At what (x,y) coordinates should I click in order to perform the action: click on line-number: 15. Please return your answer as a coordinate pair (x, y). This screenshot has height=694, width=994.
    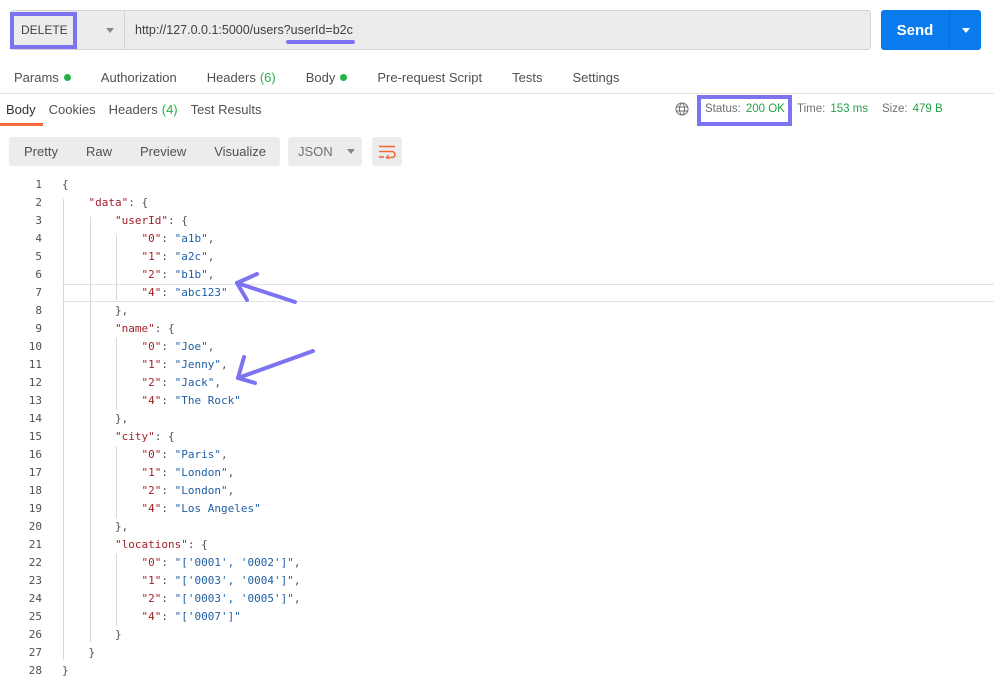
    Looking at the image, I should click on (35, 436).